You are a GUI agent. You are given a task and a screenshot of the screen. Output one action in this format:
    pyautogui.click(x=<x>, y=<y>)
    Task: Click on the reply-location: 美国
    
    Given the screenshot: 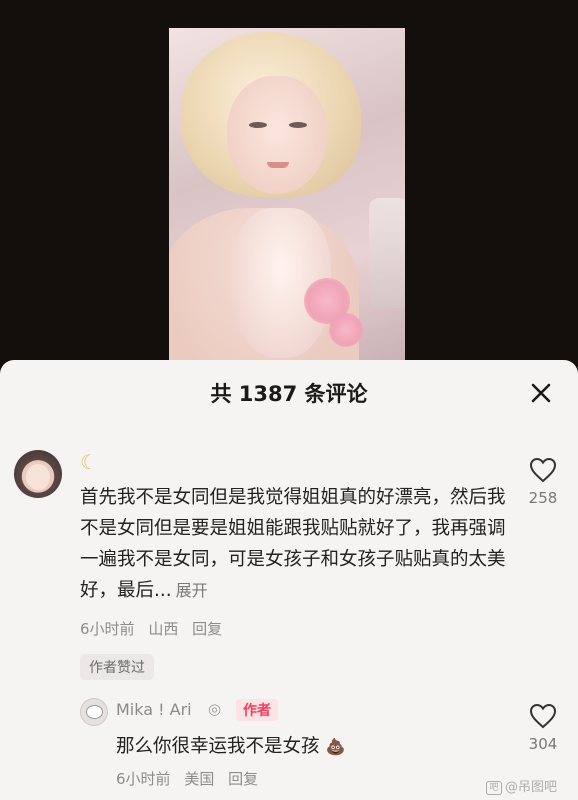 What is the action you would take?
    pyautogui.click(x=199, y=779)
    